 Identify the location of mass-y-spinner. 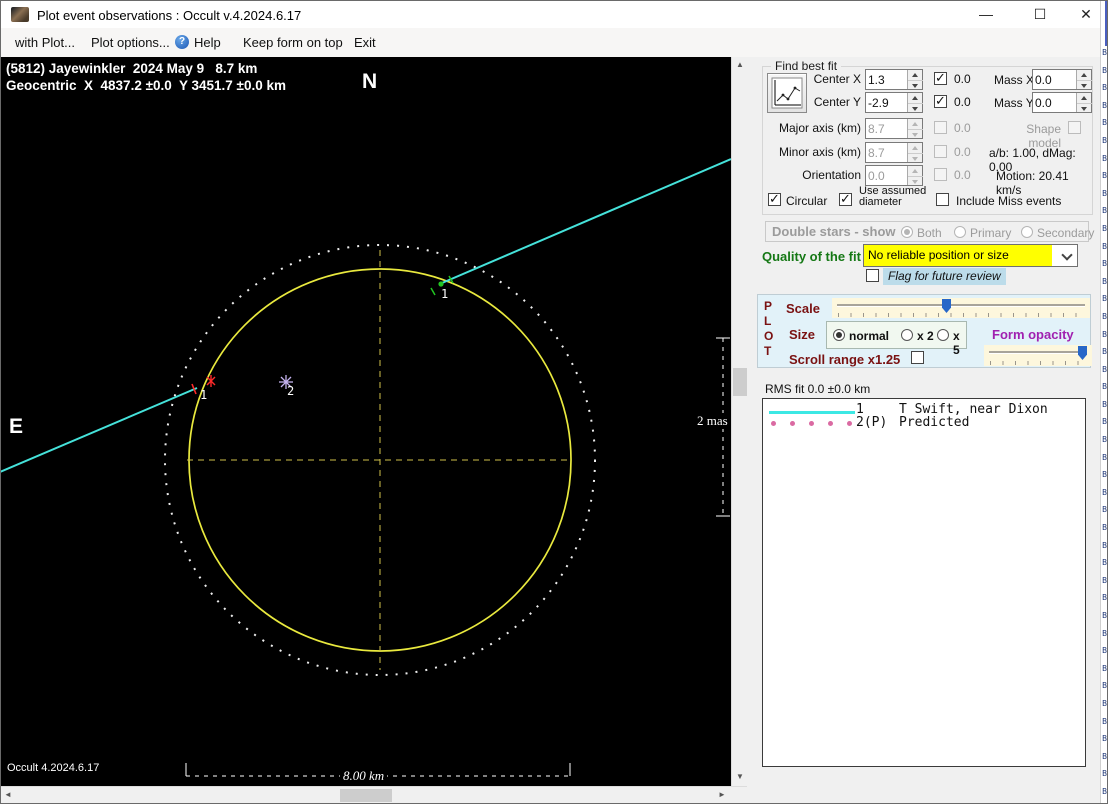
(1062, 102).